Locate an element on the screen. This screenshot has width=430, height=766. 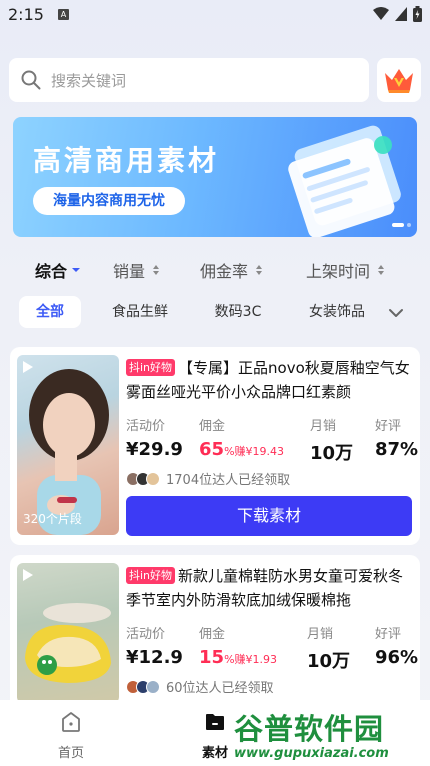
category-fresh-food: 食品生鲜 is located at coordinates (140, 312).